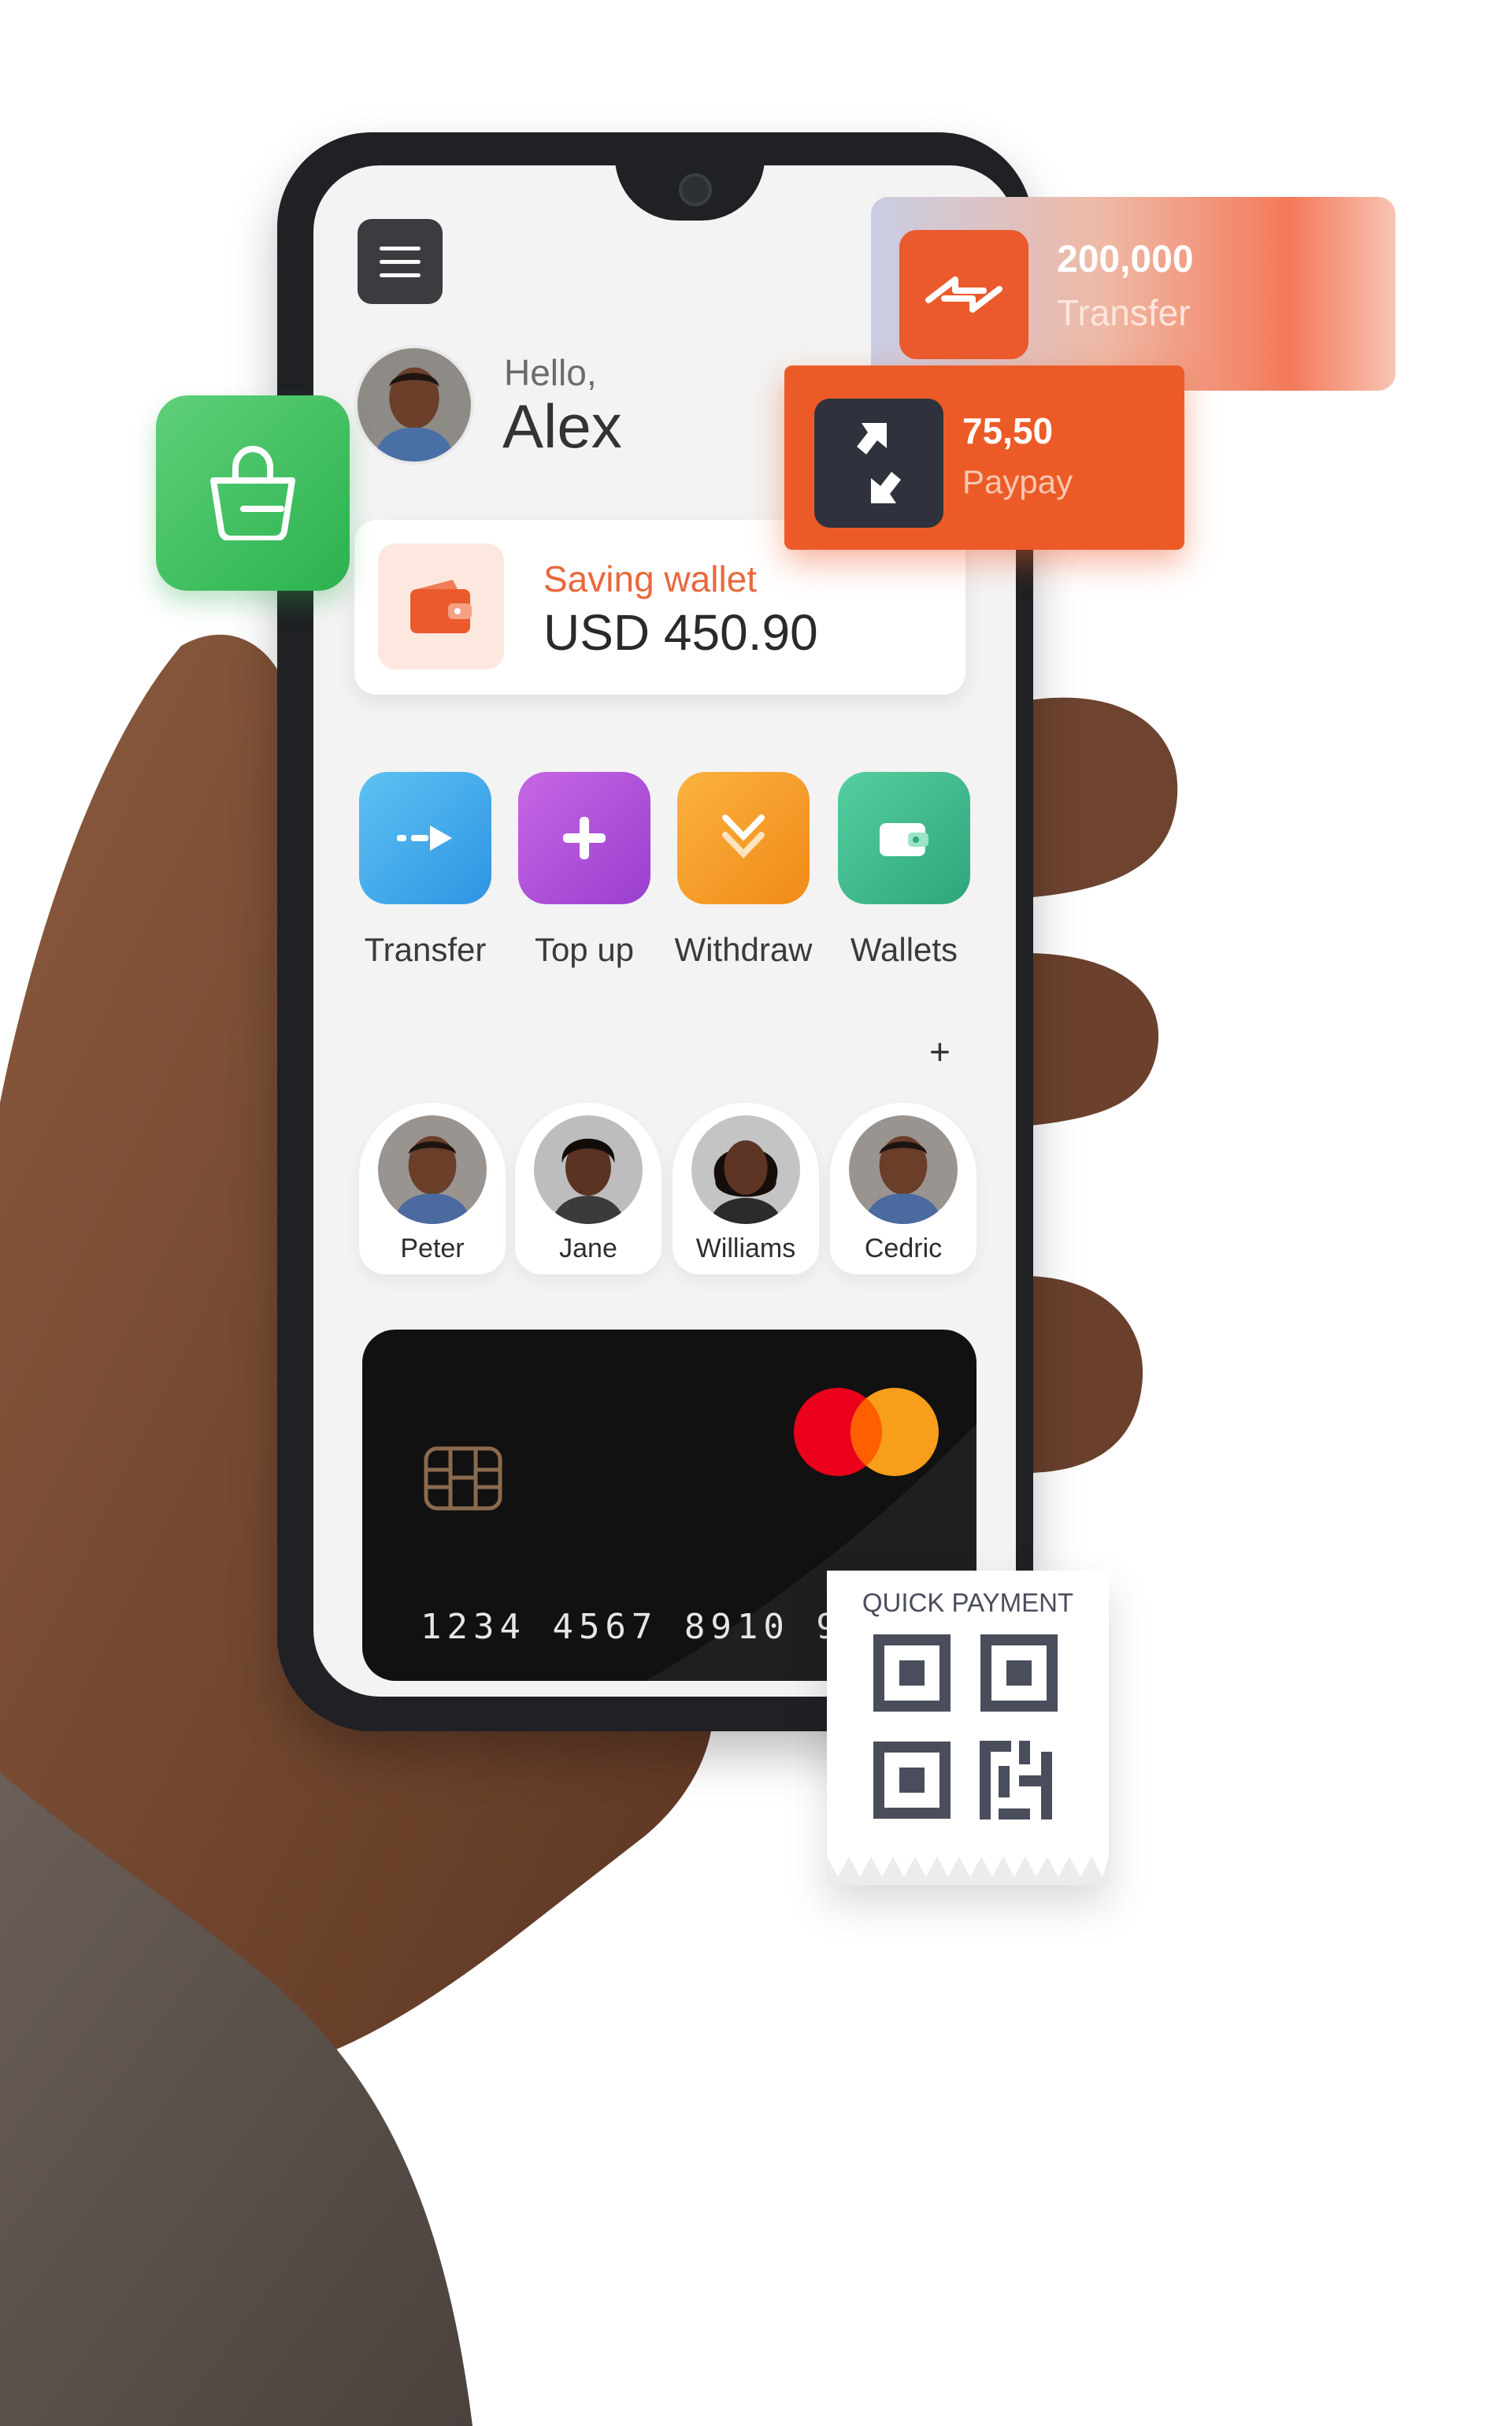 This screenshot has width=1512, height=2426. I want to click on paypay-label: Paypay, so click(1017, 481).